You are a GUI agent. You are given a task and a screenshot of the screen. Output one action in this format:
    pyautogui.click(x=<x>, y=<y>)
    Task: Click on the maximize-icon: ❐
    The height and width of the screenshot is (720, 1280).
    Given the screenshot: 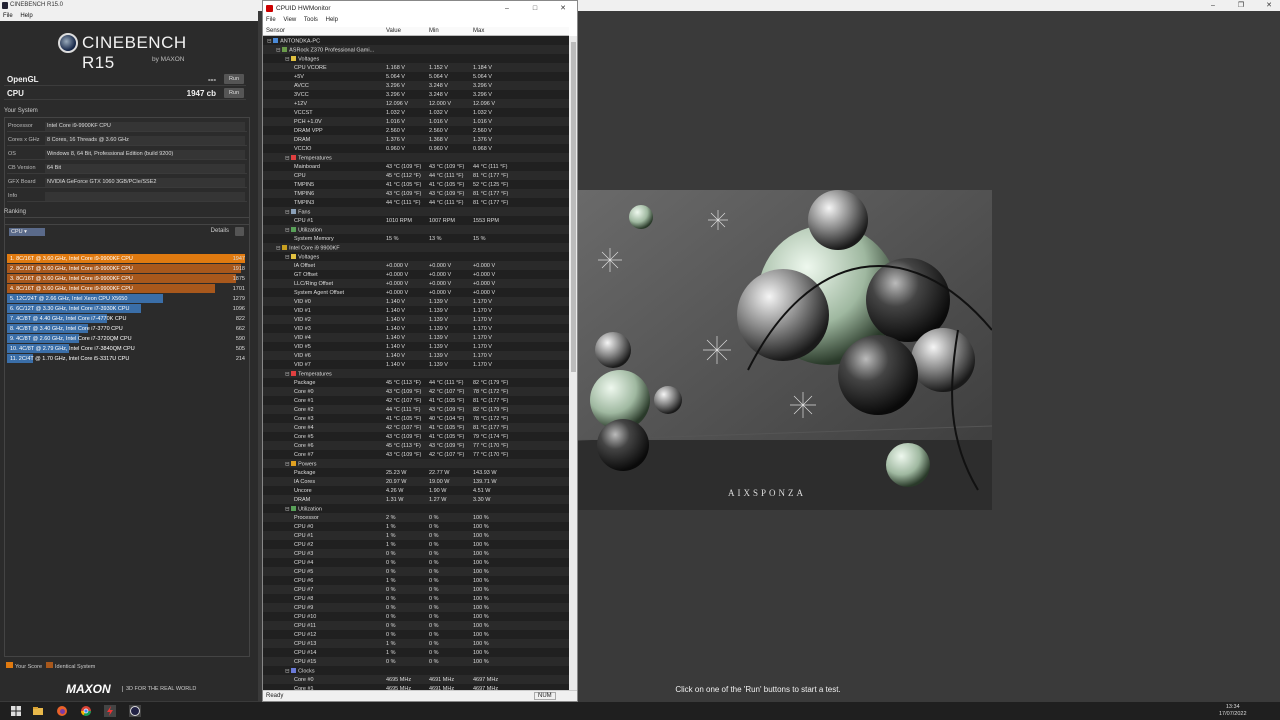 What is the action you would take?
    pyautogui.click(x=1241, y=5)
    